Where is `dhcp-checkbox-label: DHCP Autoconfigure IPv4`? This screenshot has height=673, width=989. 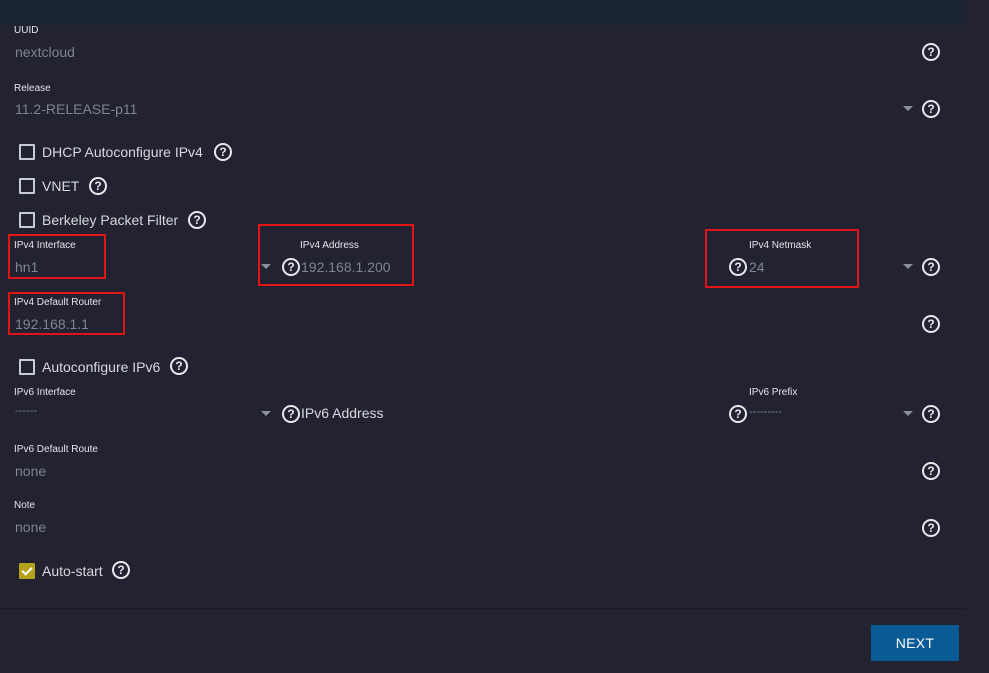
dhcp-checkbox-label: DHCP Autoconfigure IPv4 is located at coordinates (122, 152).